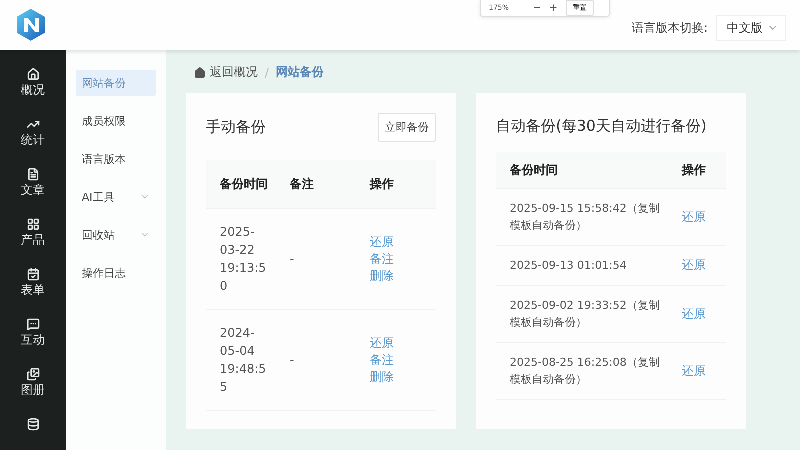  Describe the element at coordinates (582, 266) in the screenshot. I see `table-cell: 2025-09-13 01:01:54` at that location.